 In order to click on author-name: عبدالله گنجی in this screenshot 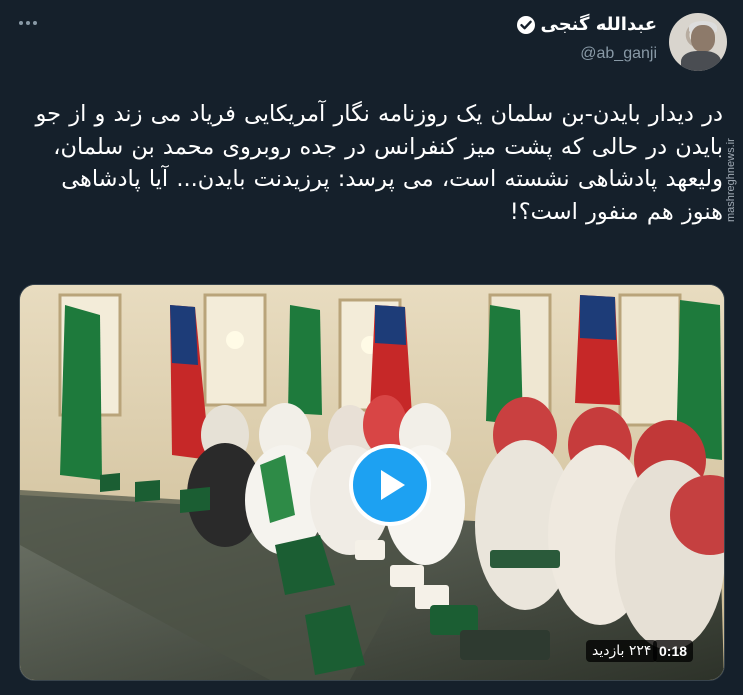, I will do `click(599, 24)`.